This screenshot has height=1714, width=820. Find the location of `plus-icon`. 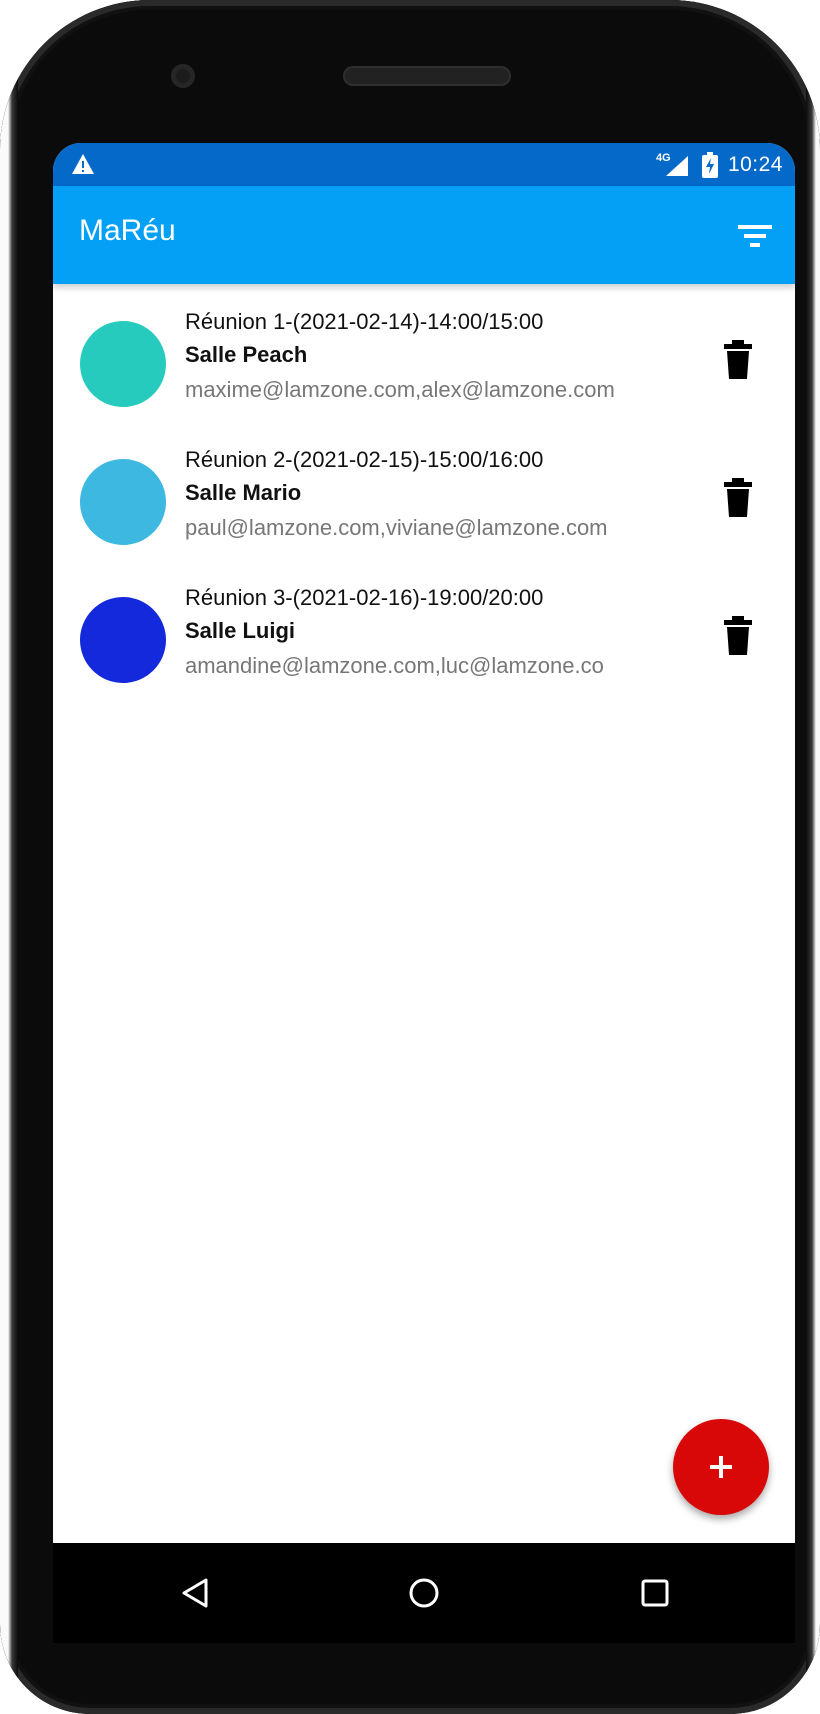

plus-icon is located at coordinates (721, 1467).